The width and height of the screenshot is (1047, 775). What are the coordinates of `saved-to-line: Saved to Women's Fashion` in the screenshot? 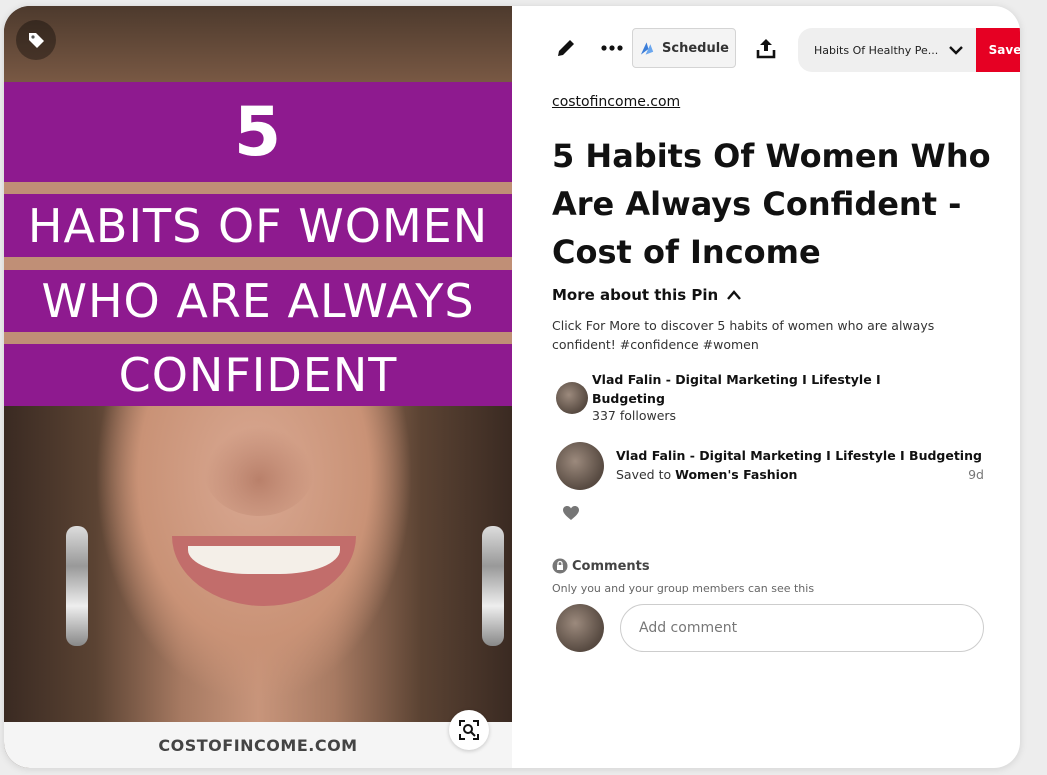 It's located at (706, 474).